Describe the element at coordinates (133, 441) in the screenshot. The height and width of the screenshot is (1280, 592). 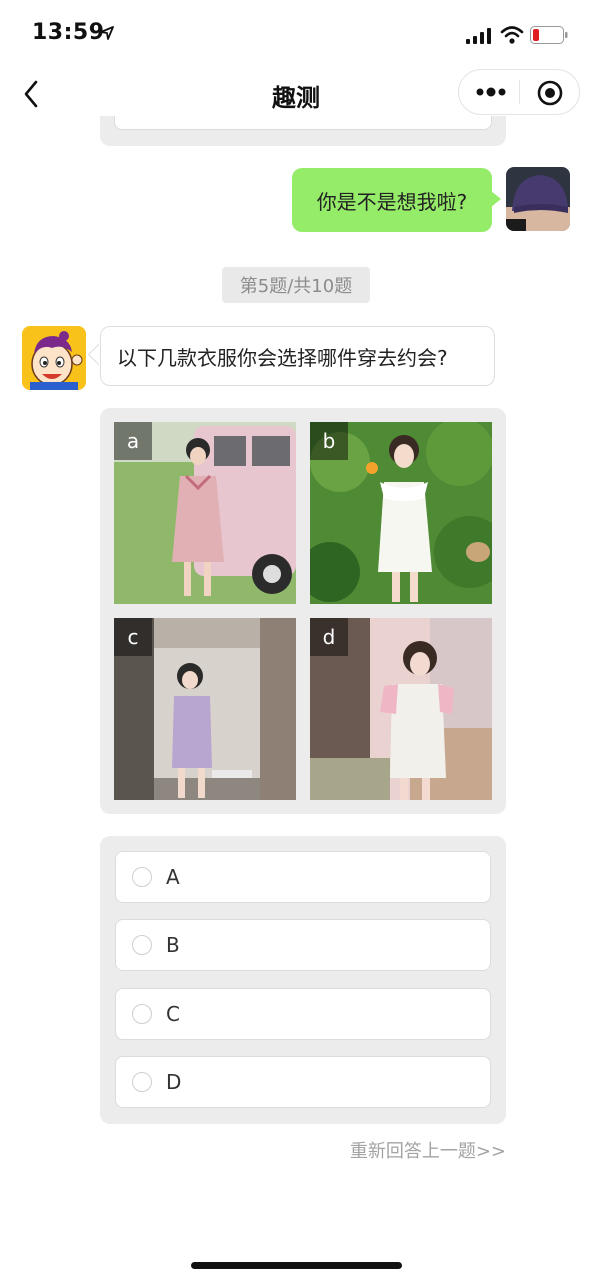
I see `image-label: a` at that location.